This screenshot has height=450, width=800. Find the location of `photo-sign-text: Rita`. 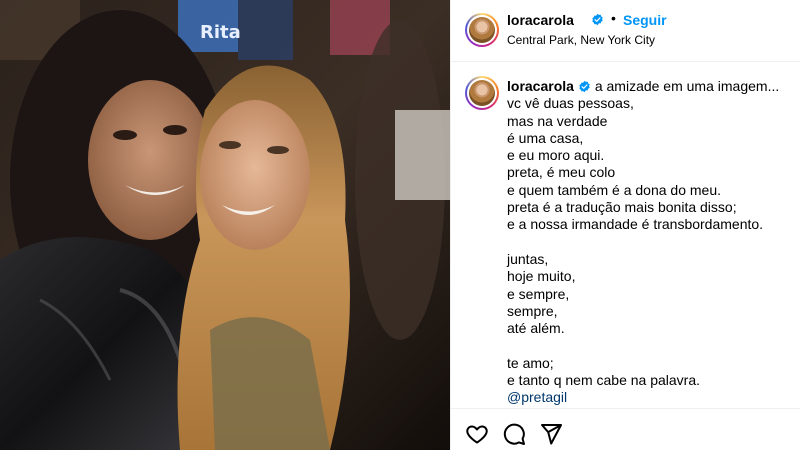

photo-sign-text: Rita is located at coordinates (220, 32).